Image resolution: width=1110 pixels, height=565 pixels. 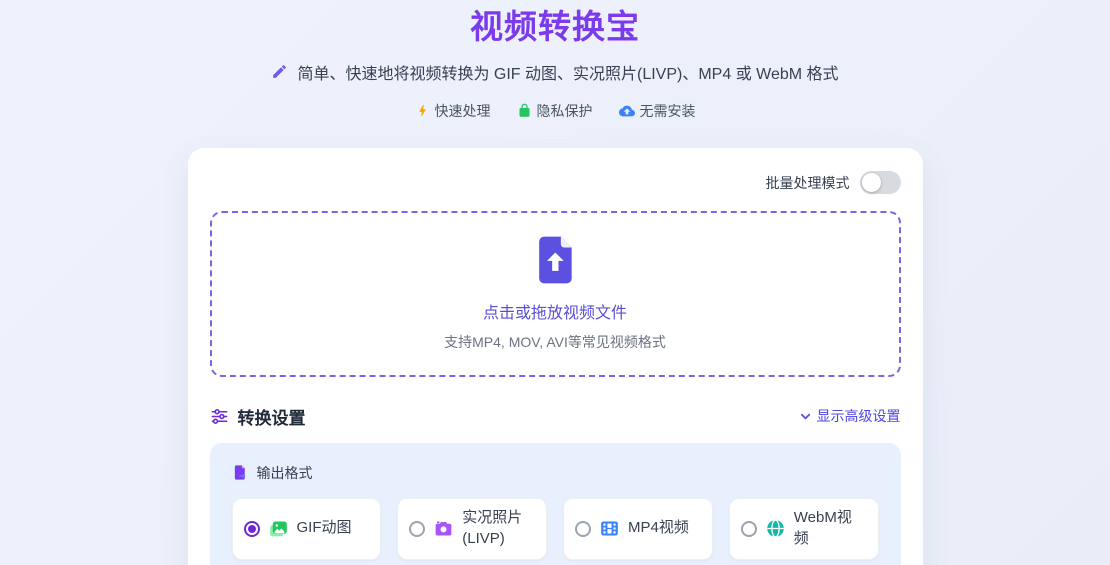 I want to click on radio-mp4, so click(x=583, y=528).